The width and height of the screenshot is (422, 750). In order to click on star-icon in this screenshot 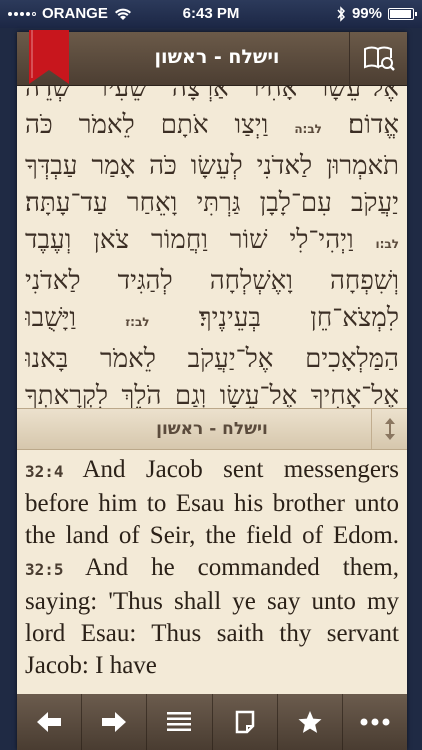, I will do `click(310, 722)`.